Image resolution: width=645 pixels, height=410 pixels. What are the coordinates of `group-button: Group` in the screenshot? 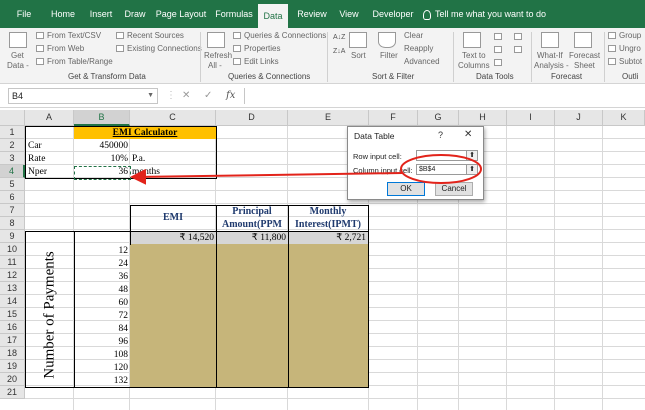 It's located at (630, 36).